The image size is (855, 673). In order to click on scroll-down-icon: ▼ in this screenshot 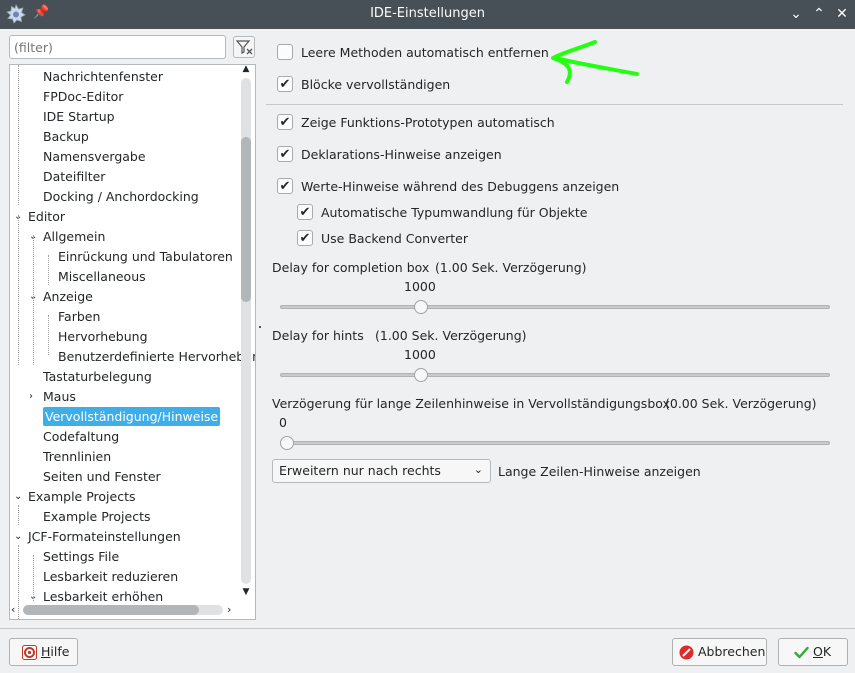, I will do `click(246, 592)`.